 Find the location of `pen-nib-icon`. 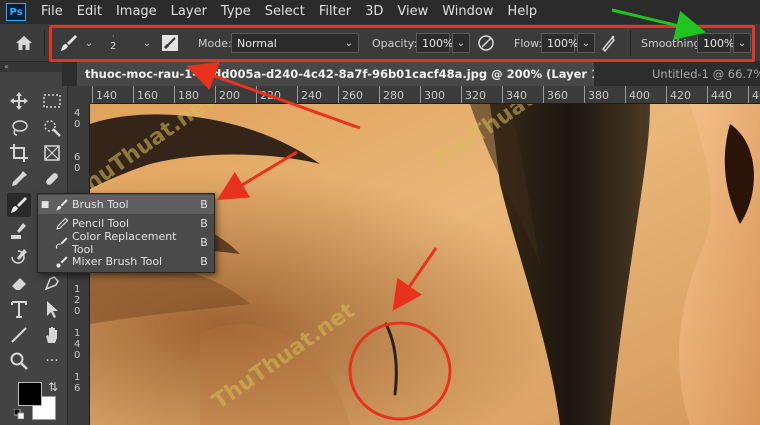

pen-nib-icon is located at coordinates (51, 283).